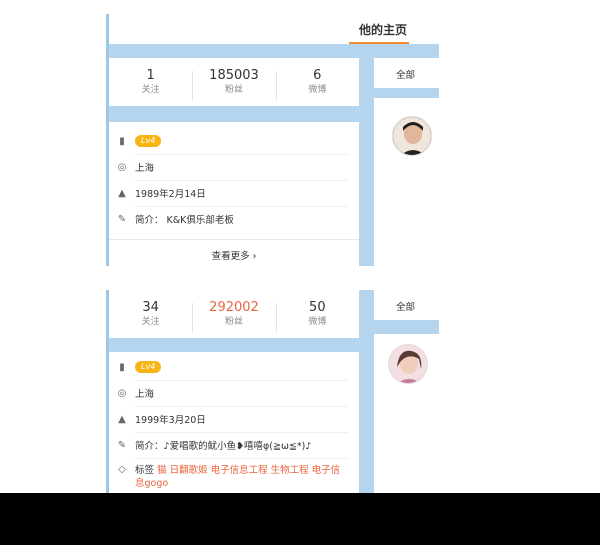  I want to click on stat-following: 1 关注, so click(150, 82).